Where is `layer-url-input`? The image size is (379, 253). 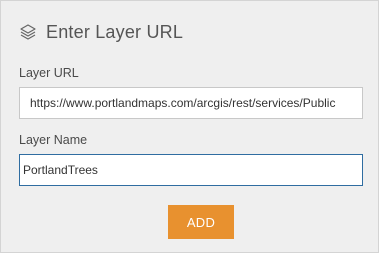 layer-url-input is located at coordinates (191, 103).